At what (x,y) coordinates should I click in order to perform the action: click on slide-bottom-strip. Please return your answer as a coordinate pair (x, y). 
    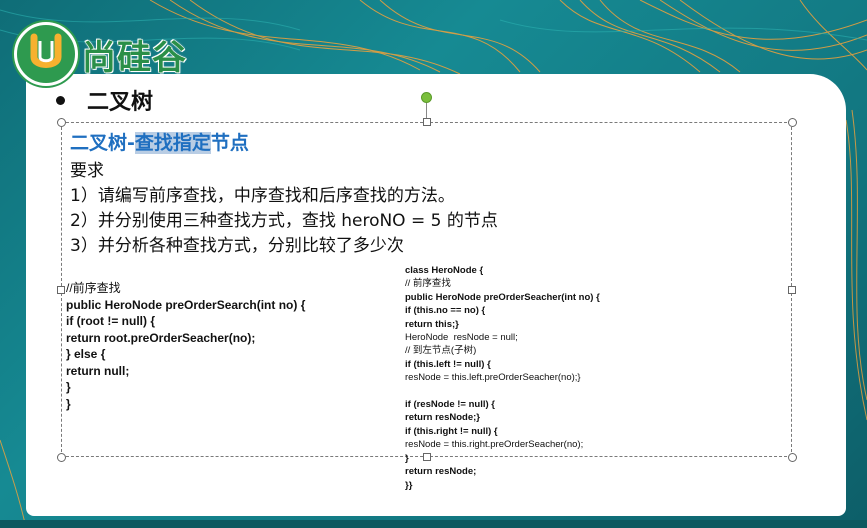
    Looking at the image, I should click on (433, 524).